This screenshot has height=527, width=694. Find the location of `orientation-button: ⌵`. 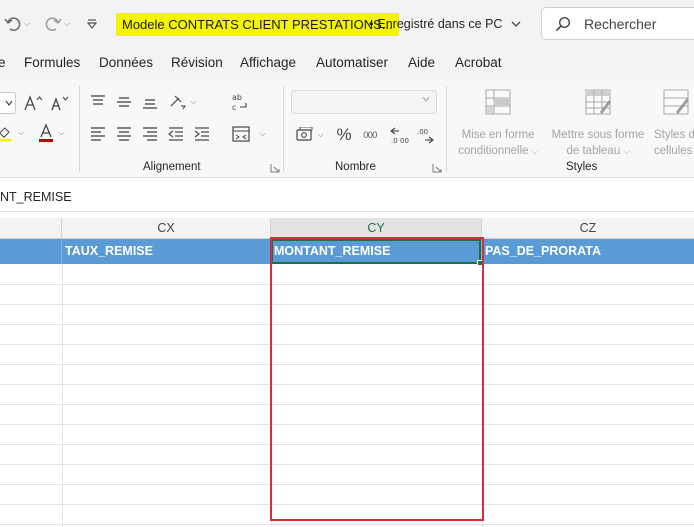

orientation-button: ⌵ is located at coordinates (183, 102).